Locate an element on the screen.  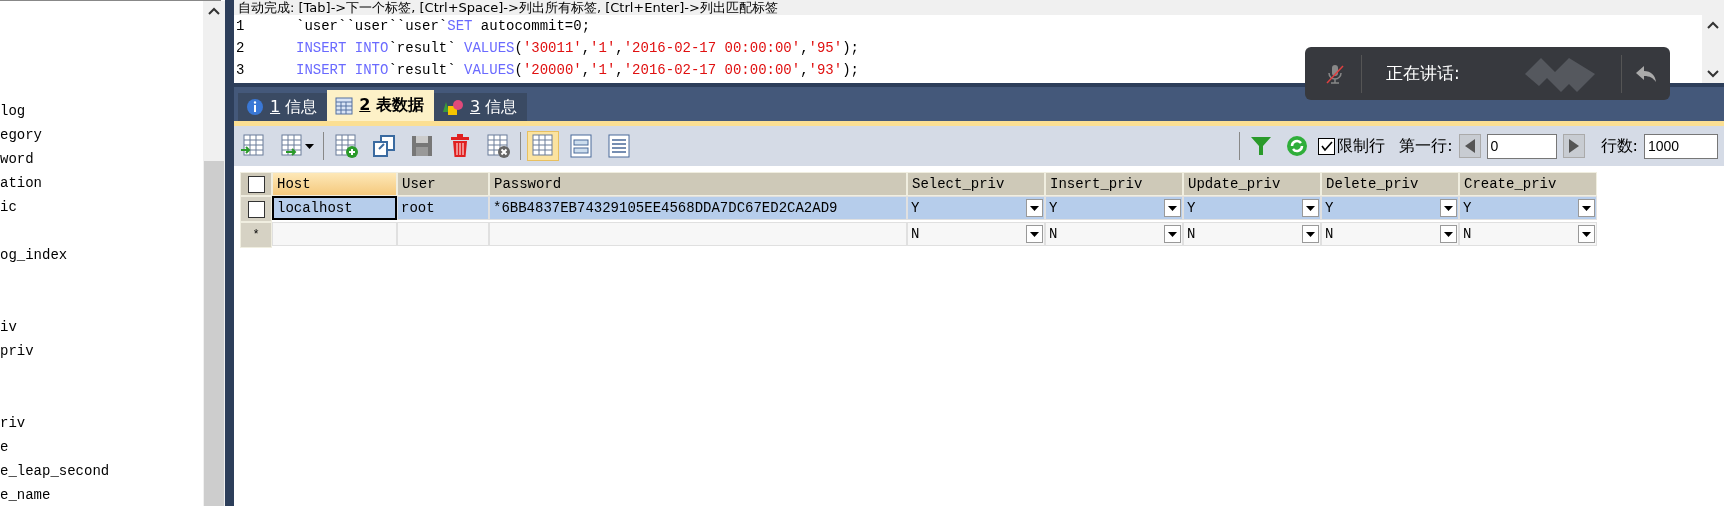
previous-button is located at coordinates (1469, 146).